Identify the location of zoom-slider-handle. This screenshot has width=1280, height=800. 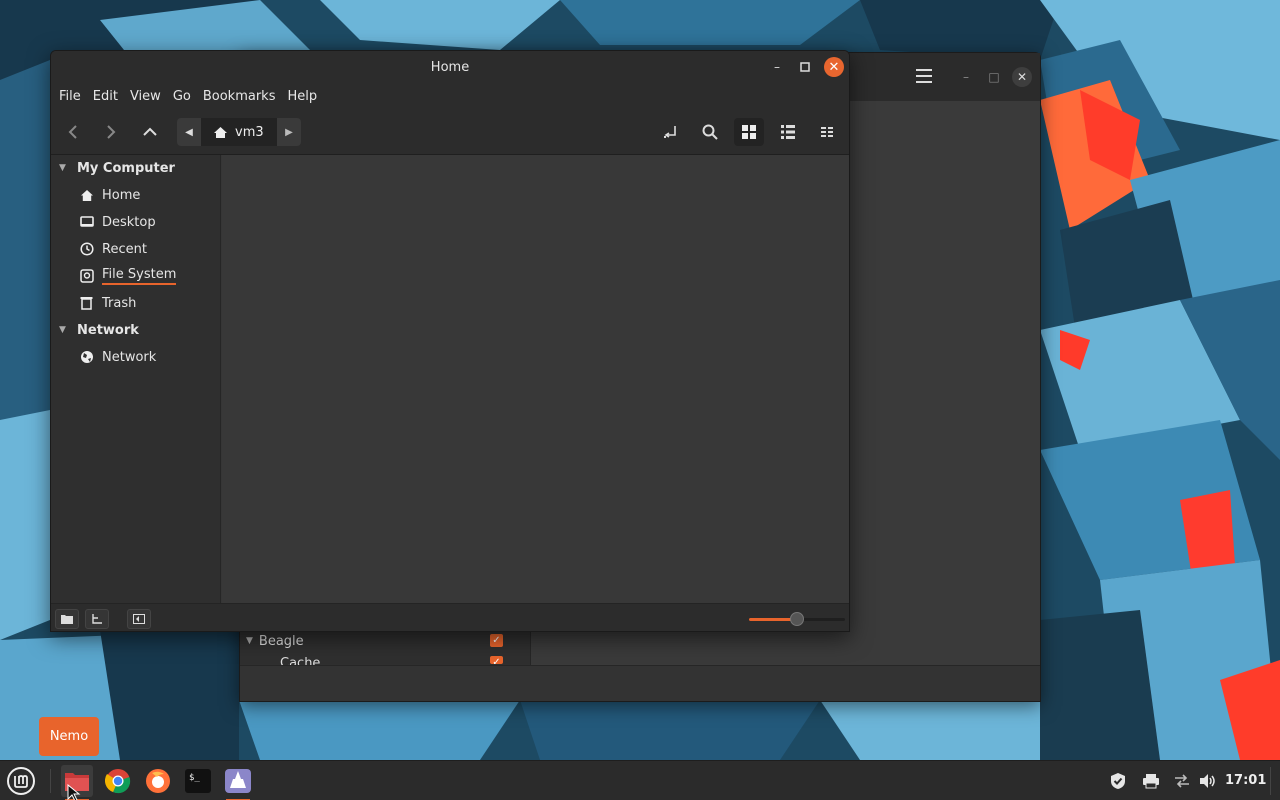
(797, 619).